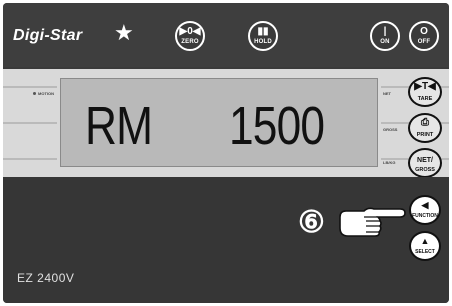 This screenshot has width=452, height=306. Describe the element at coordinates (389, 162) in the screenshot. I see `unit-indicator-label: LB/KG` at that location.